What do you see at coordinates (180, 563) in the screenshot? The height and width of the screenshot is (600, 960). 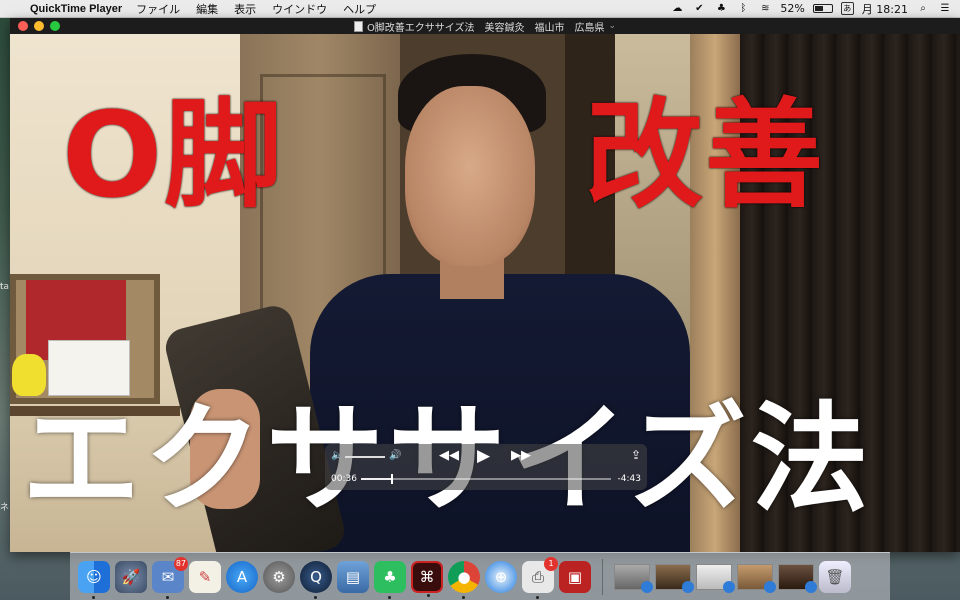 I see `mail-badge: 87` at bounding box center [180, 563].